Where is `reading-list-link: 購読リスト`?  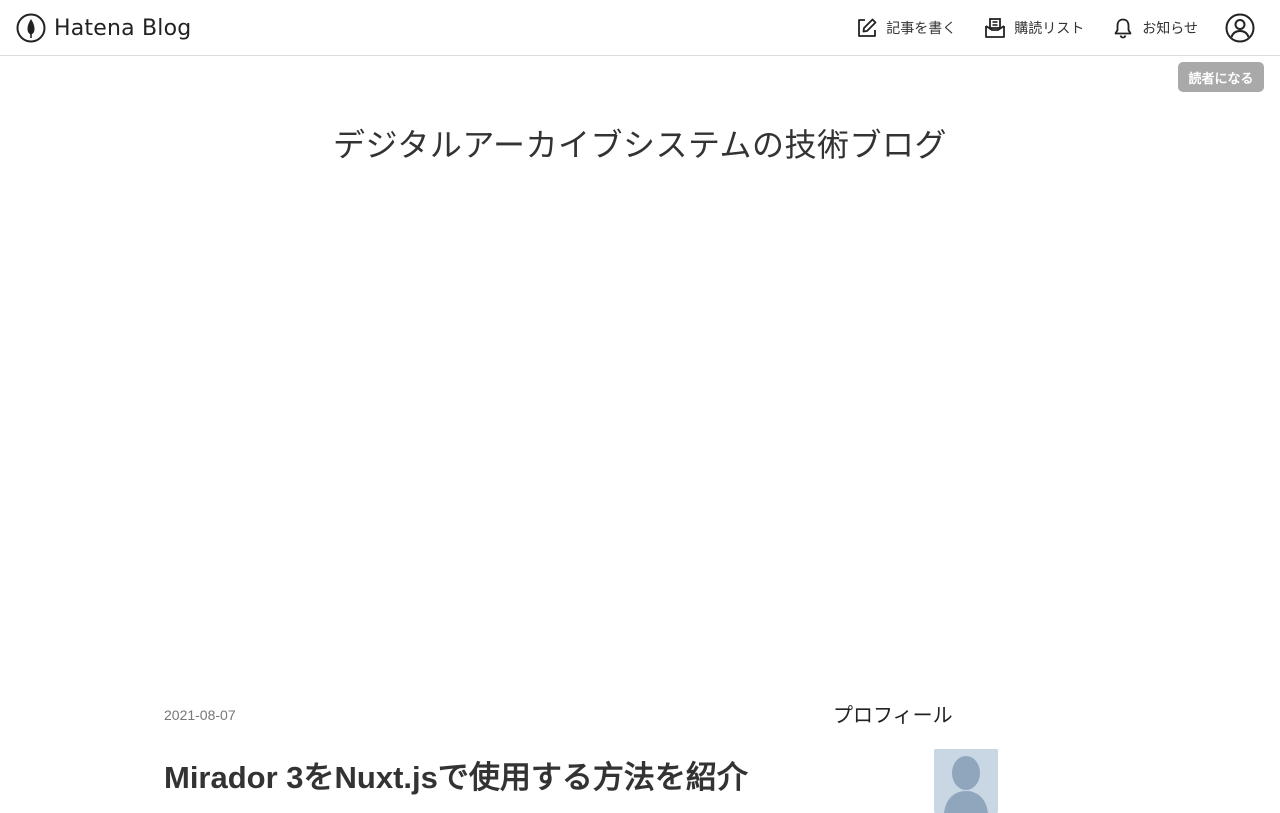 reading-list-link: 購読リスト is located at coordinates (1034, 28).